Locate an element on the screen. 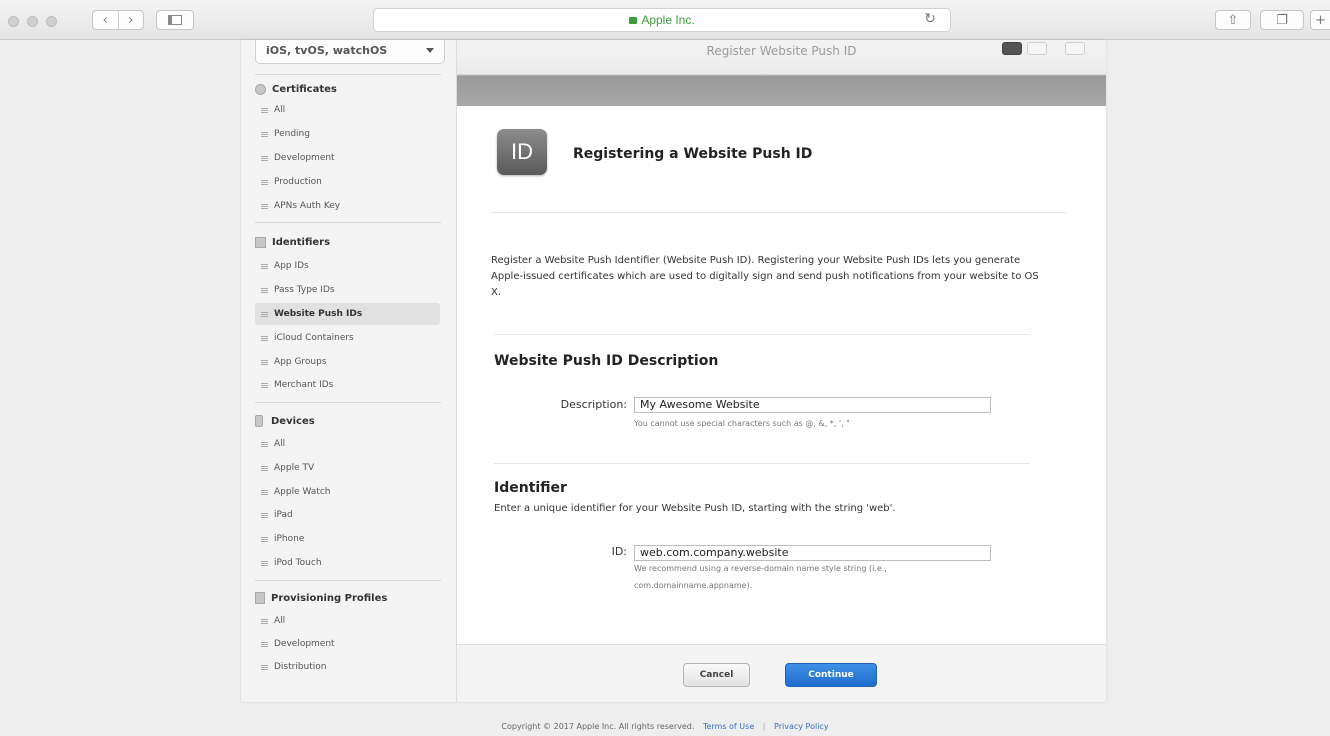 This screenshot has height=736, width=1330. add-icon is located at coordinates (1037, 48).